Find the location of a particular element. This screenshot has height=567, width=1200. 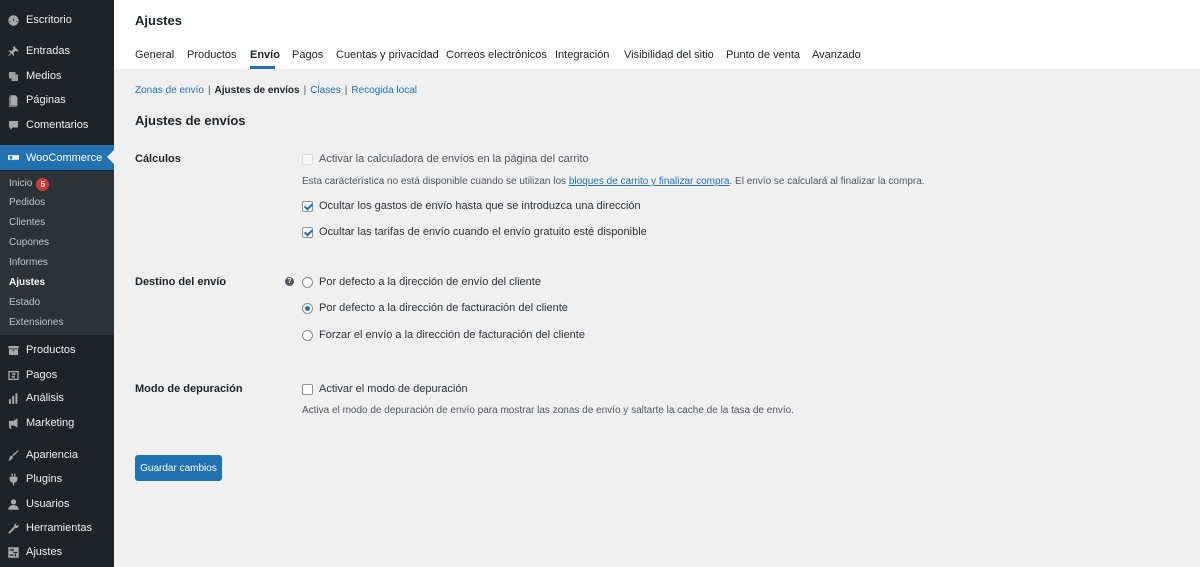

submenu-item-extensiones: Extensiones is located at coordinates (36, 323).